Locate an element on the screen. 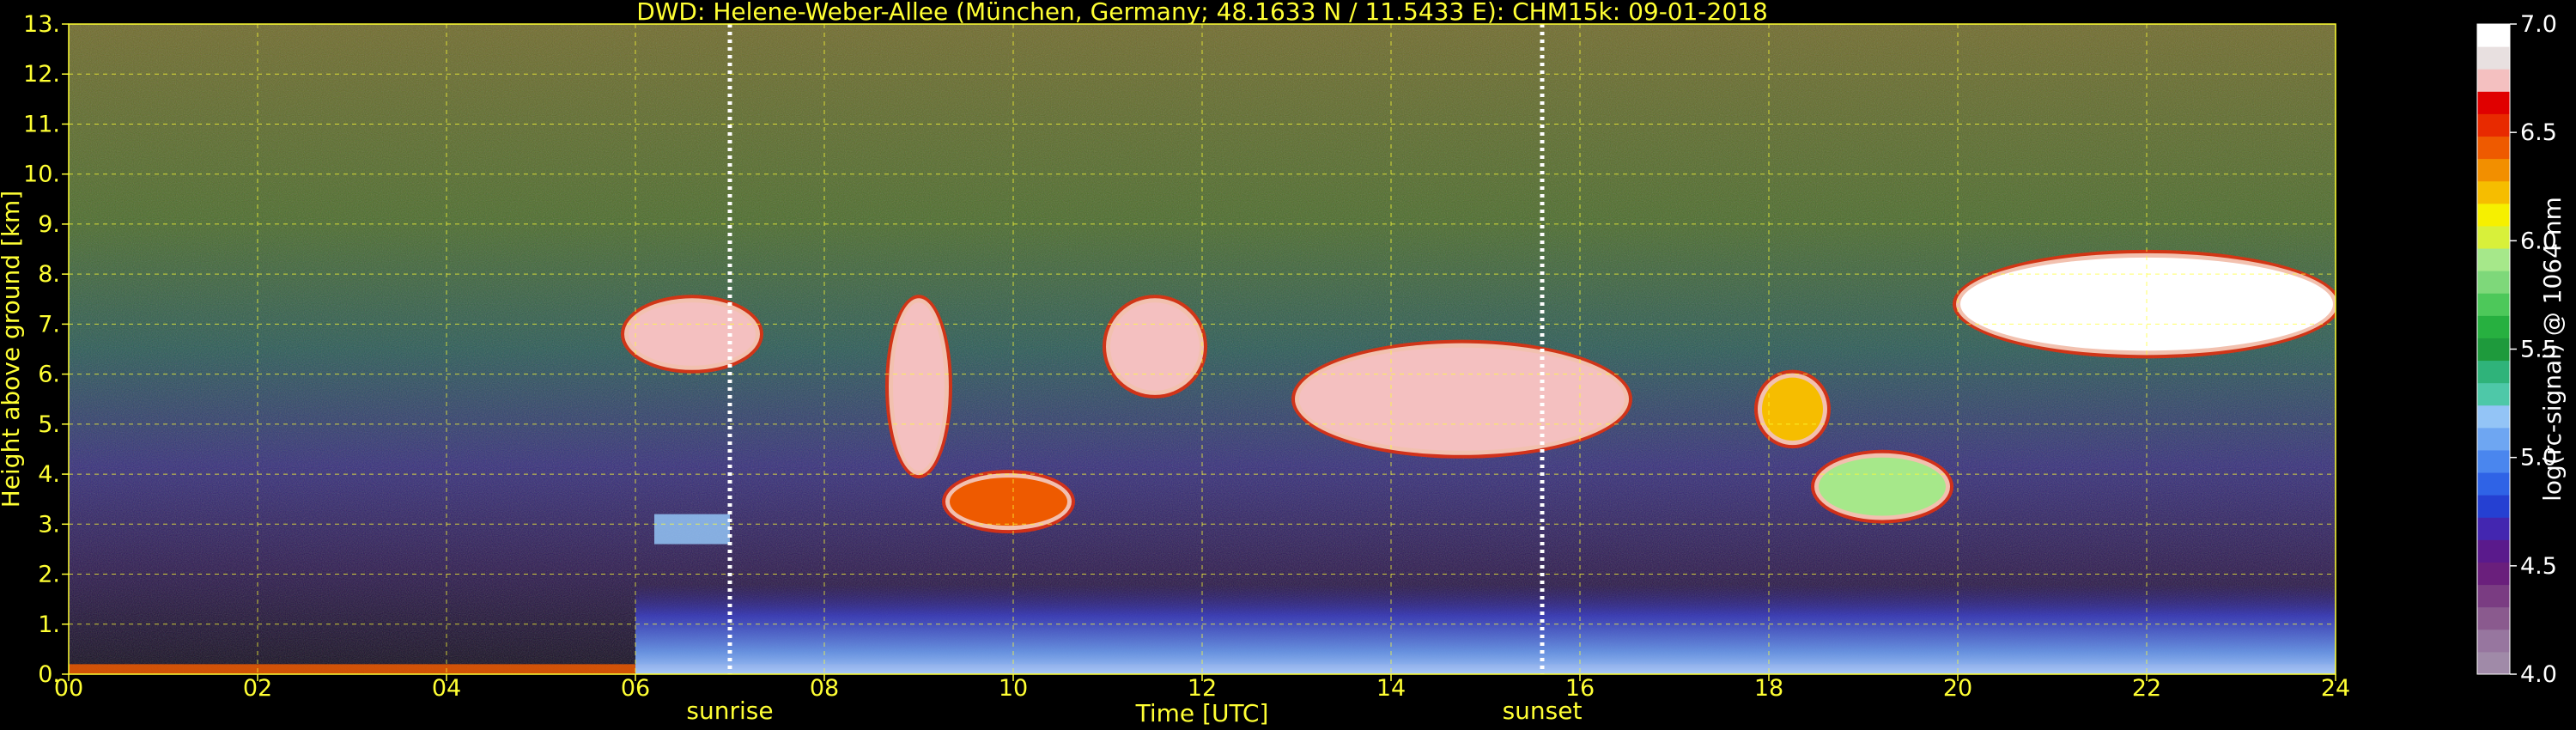 This screenshot has width=2576, height=730. y-tick-label: 12. is located at coordinates (41, 74).